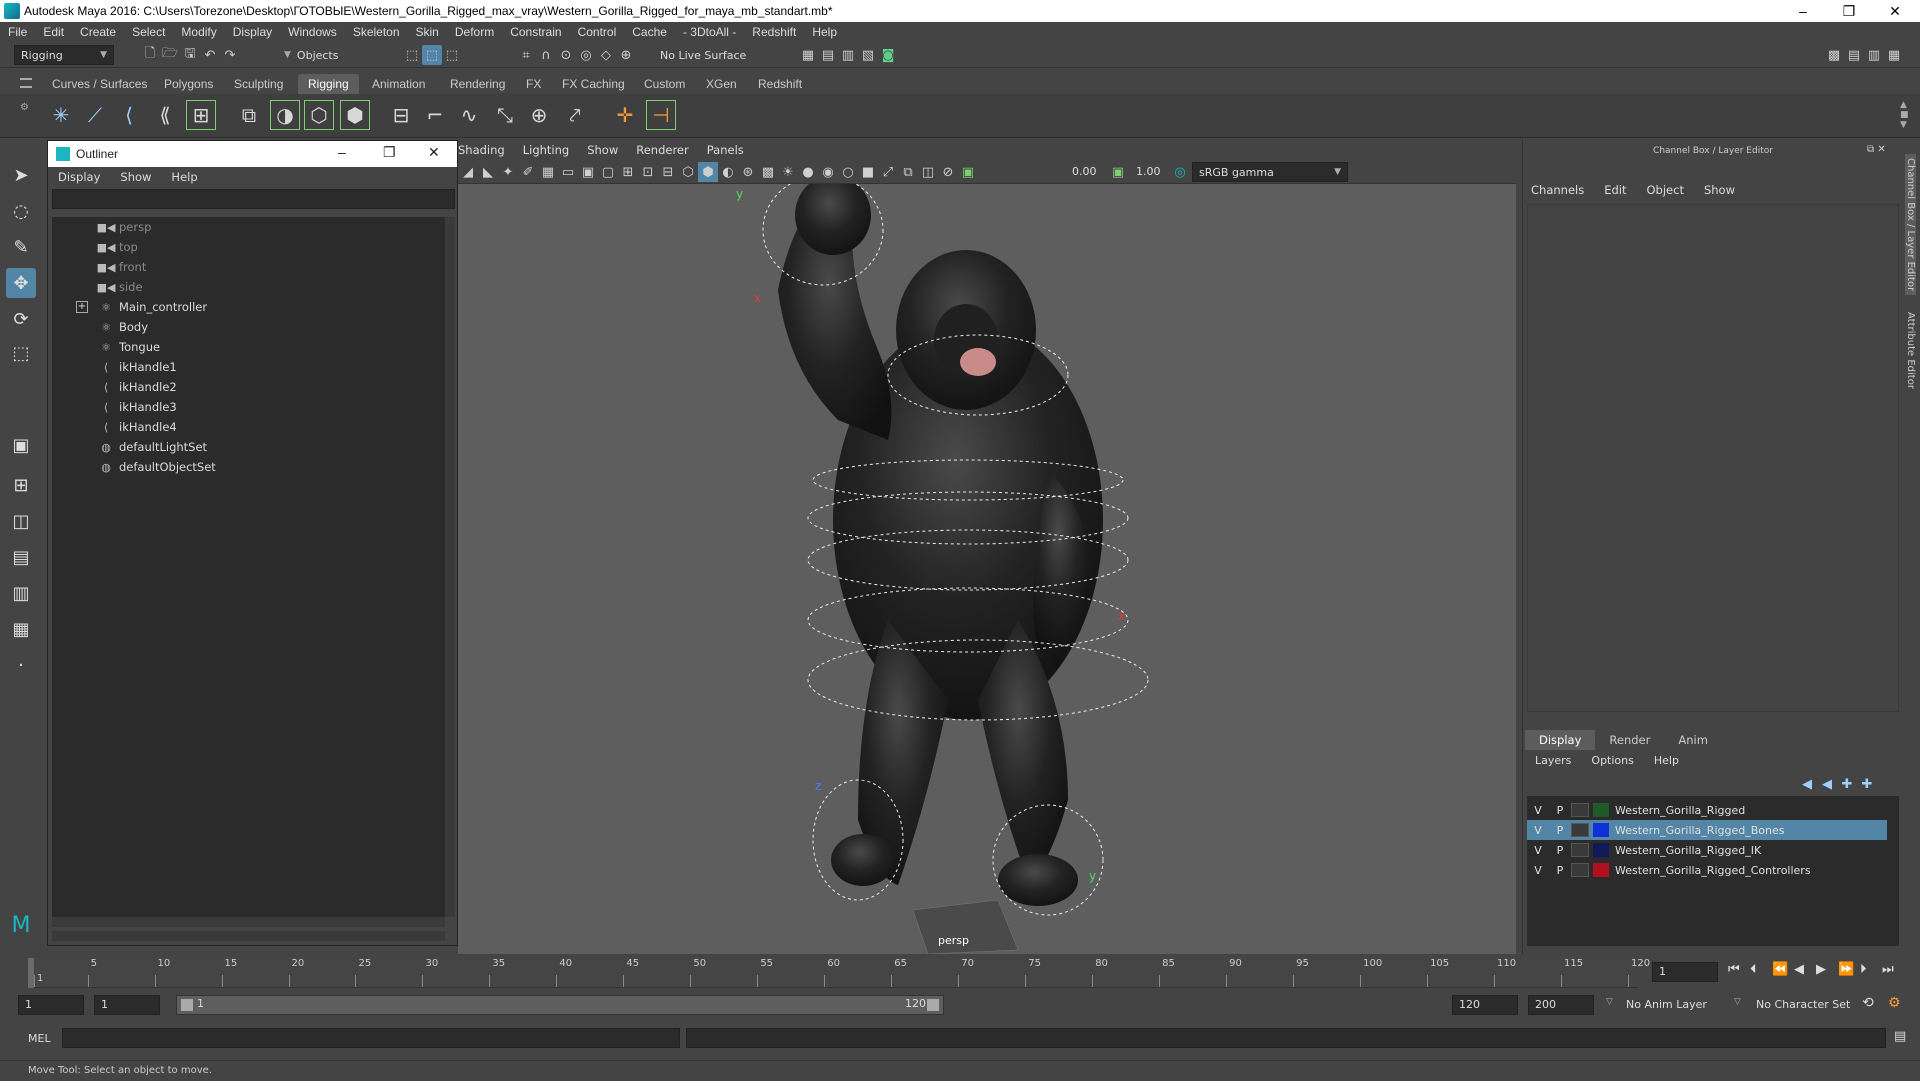 This screenshot has width=1920, height=1081. I want to click on menu-edit: Edit, so click(53, 32).